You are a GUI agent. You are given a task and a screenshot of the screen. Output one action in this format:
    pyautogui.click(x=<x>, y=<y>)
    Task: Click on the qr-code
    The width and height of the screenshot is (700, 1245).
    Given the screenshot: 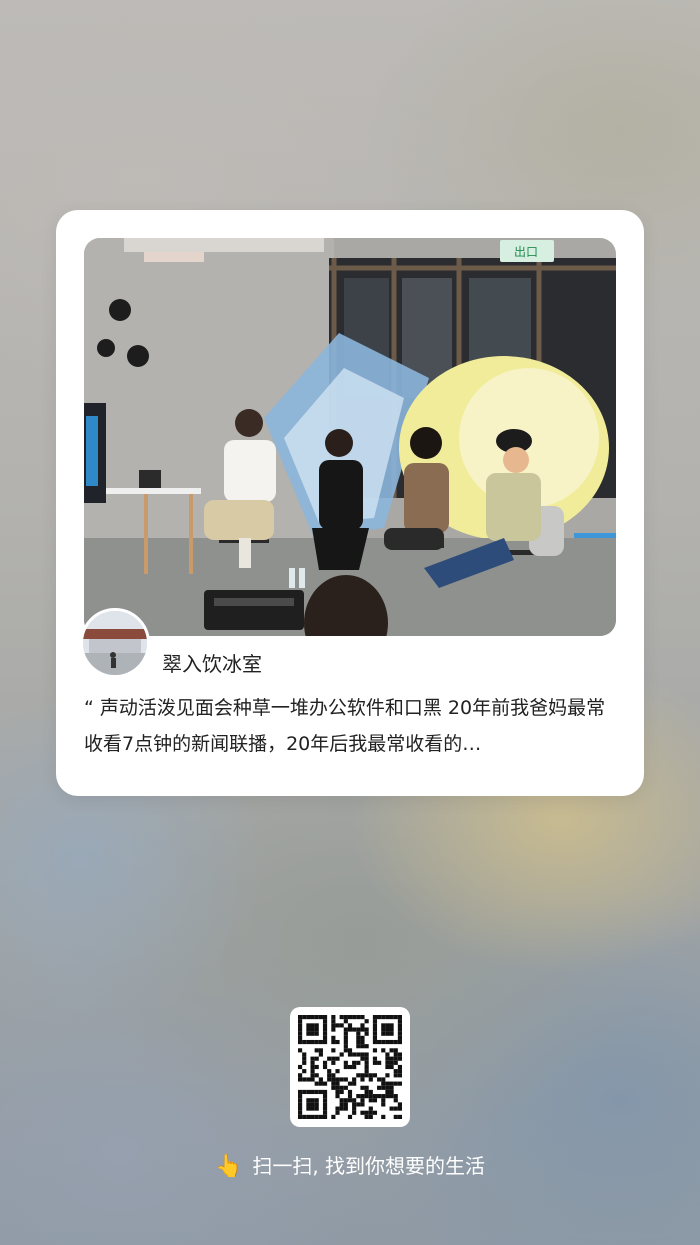 What is the action you would take?
    pyautogui.click(x=350, y=1067)
    